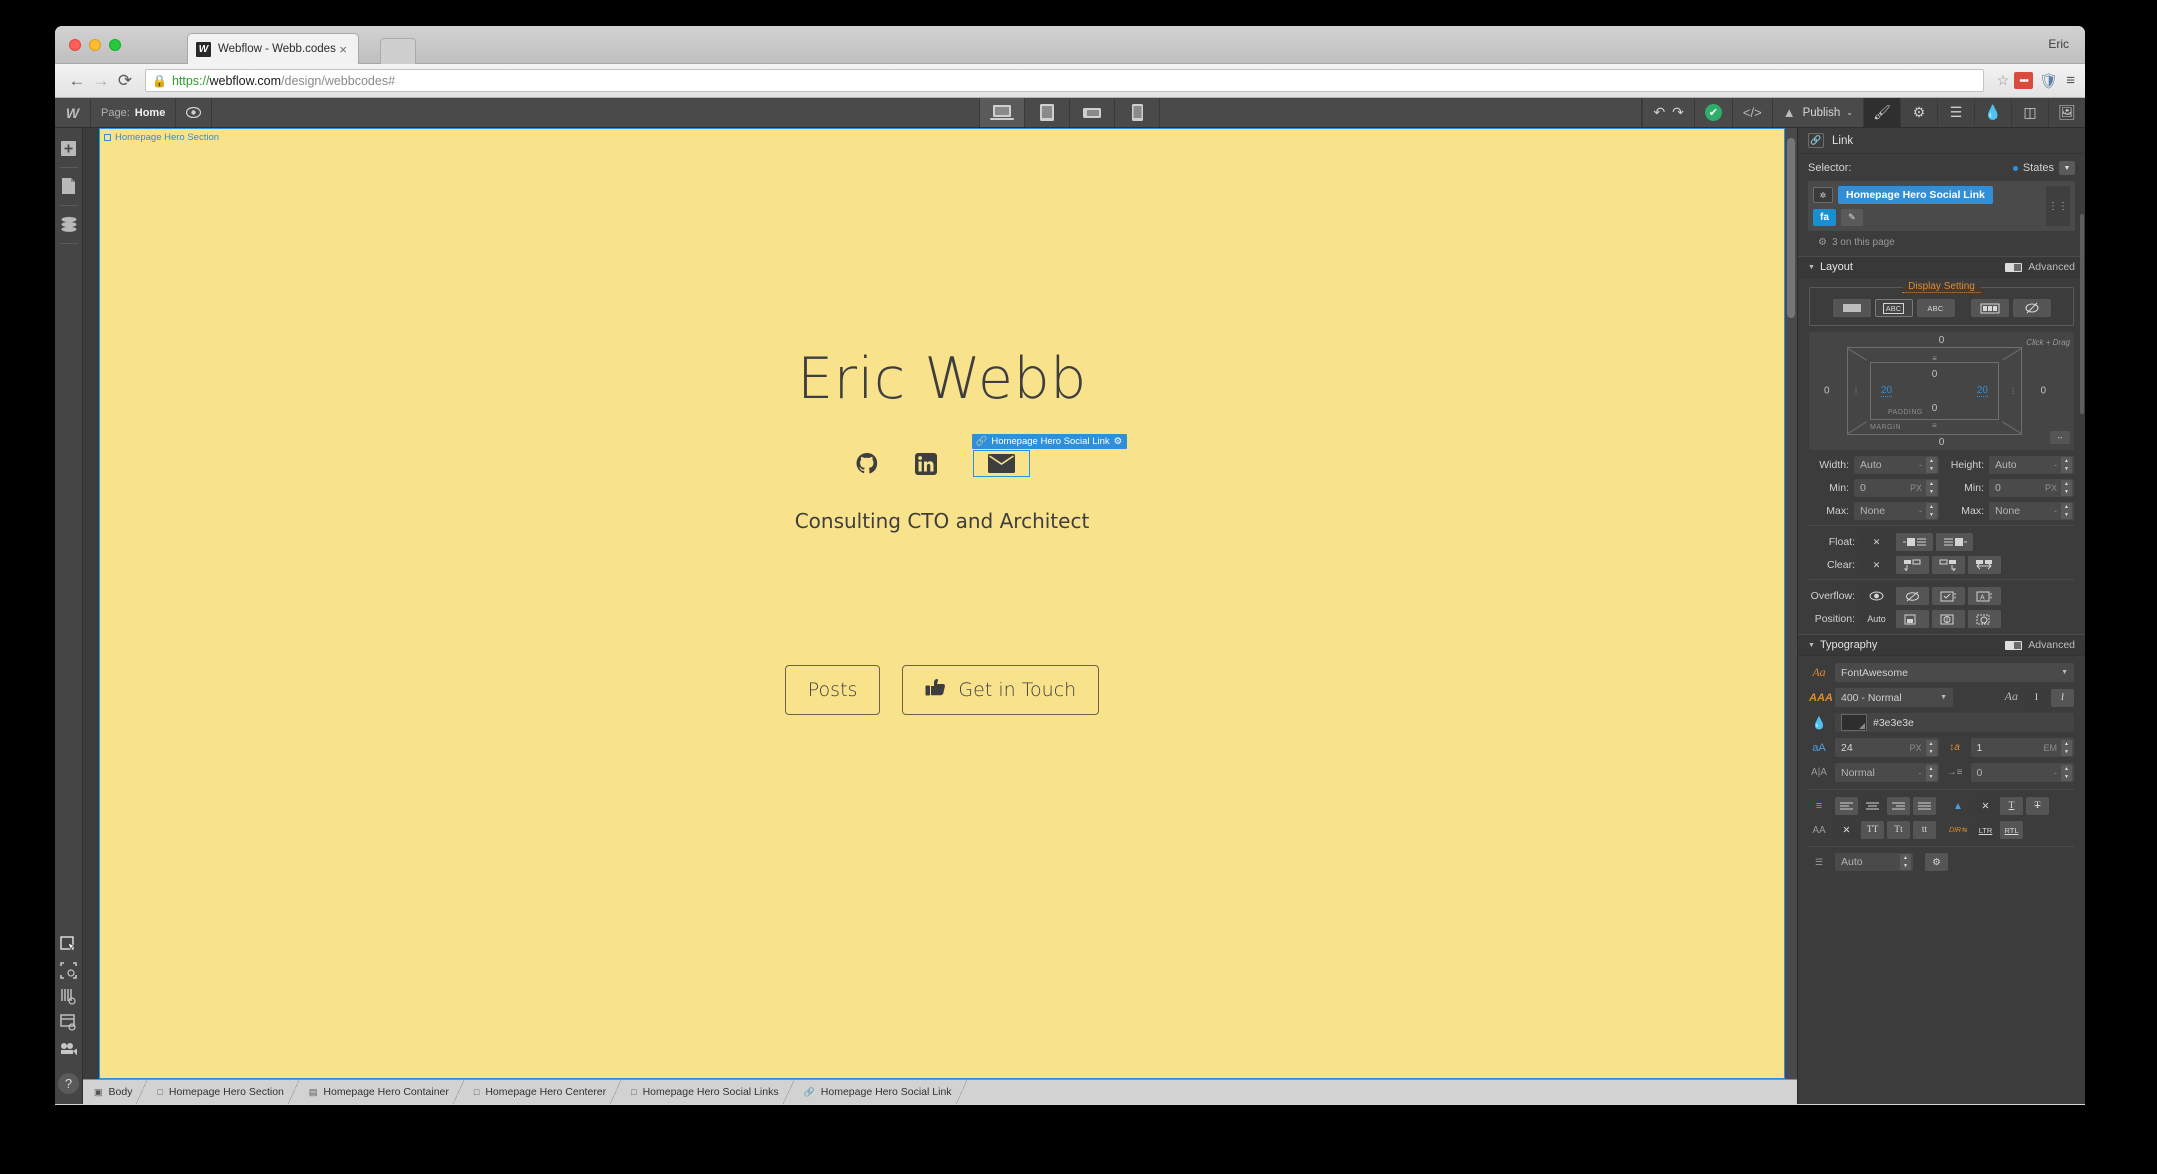  Describe the element at coordinates (1678, 112) in the screenshot. I see `redo-icon: ↷` at that location.